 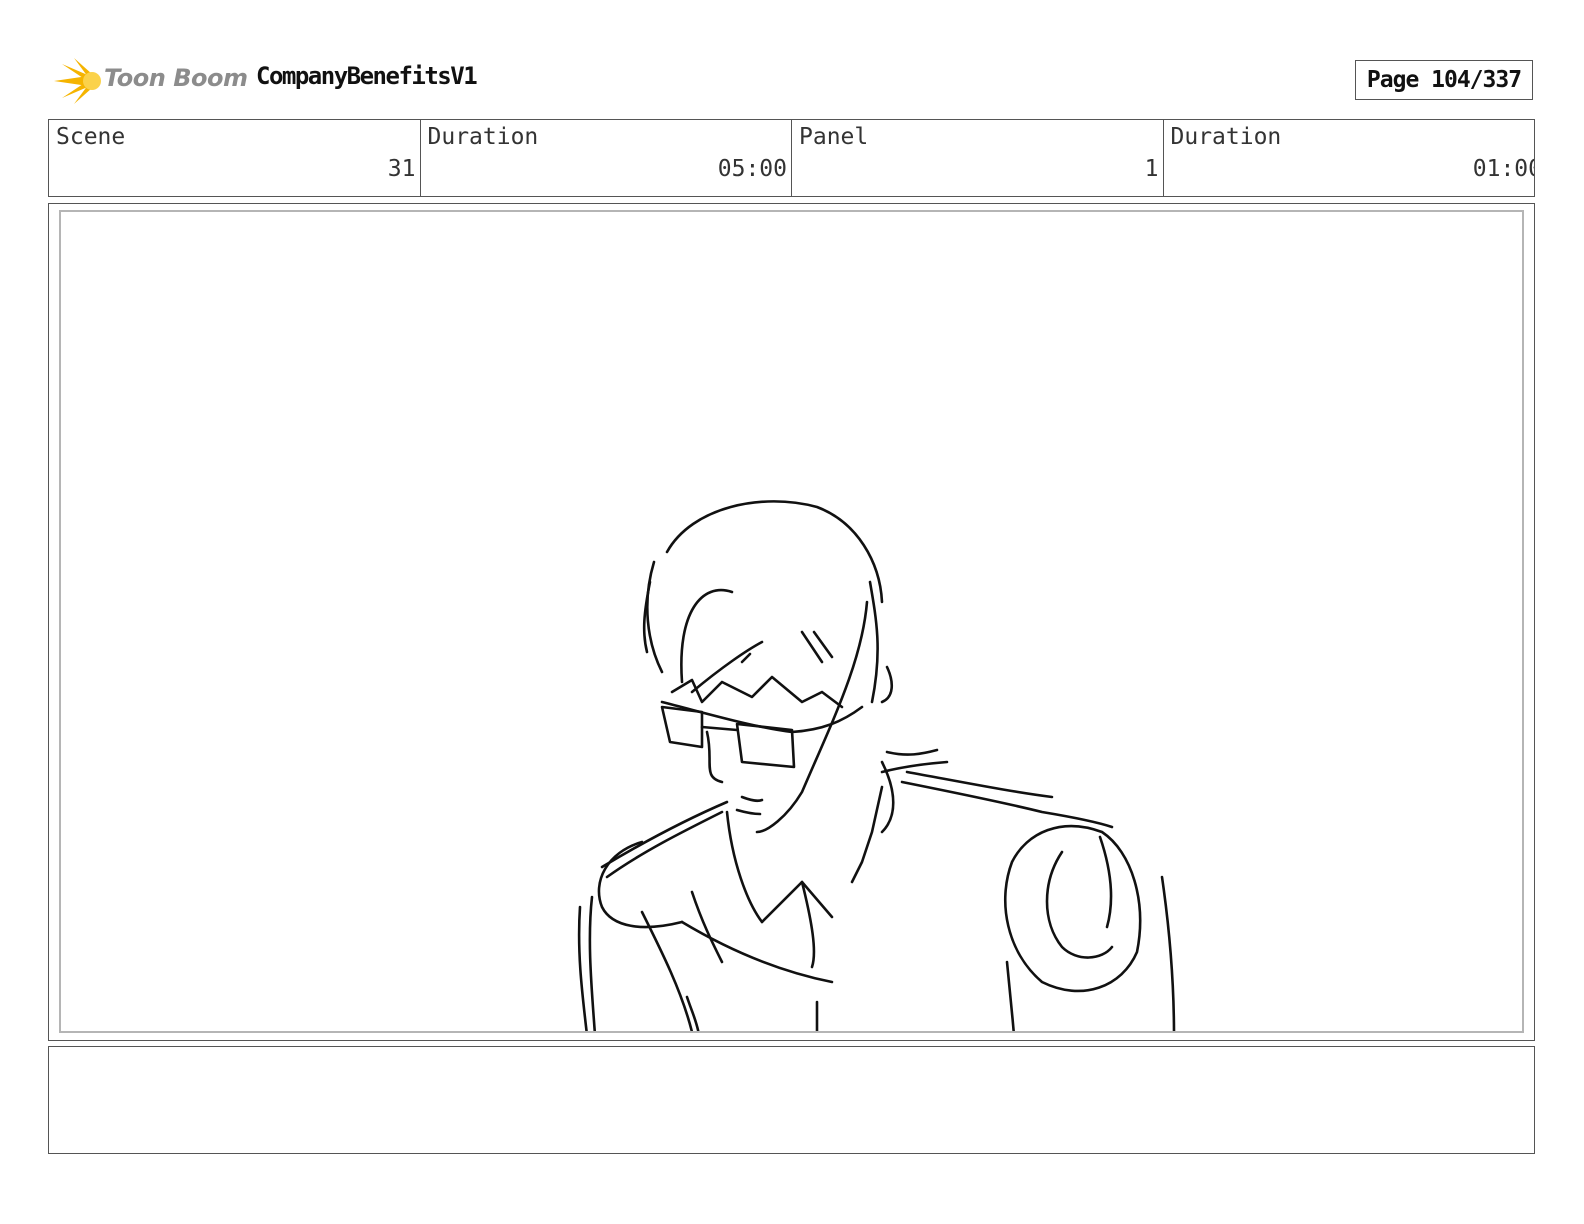 What do you see at coordinates (606, 158) in the screenshot?
I see `scene-duration-cell: Duration 05:00` at bounding box center [606, 158].